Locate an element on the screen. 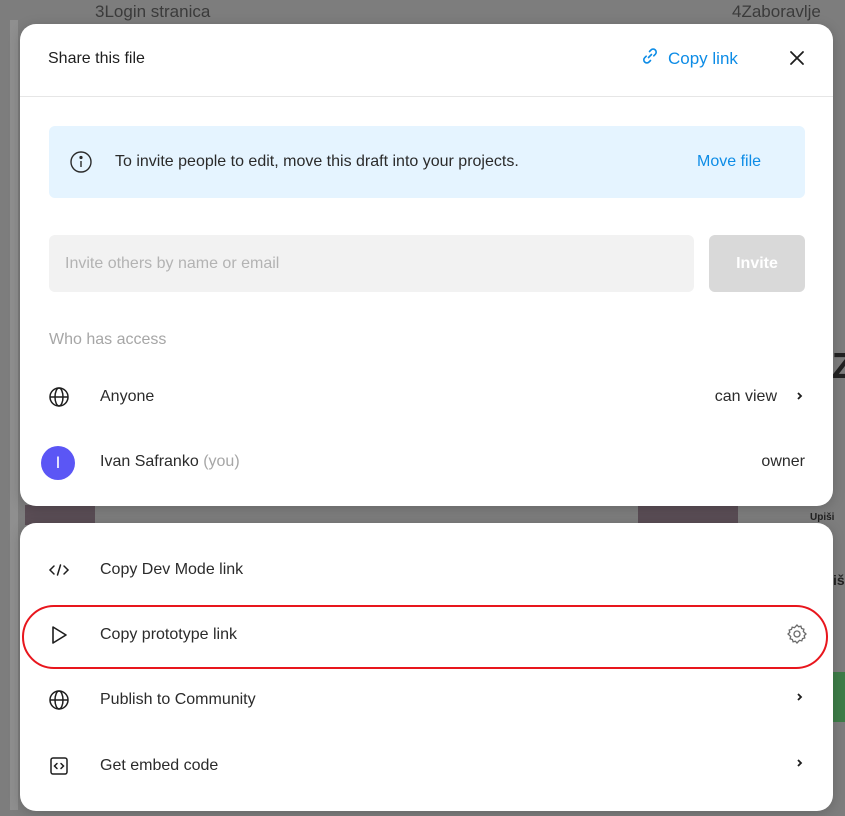 The width and height of the screenshot is (845, 816). access-row-owner: I Ivan Safranko (you) owner is located at coordinates (426, 463).